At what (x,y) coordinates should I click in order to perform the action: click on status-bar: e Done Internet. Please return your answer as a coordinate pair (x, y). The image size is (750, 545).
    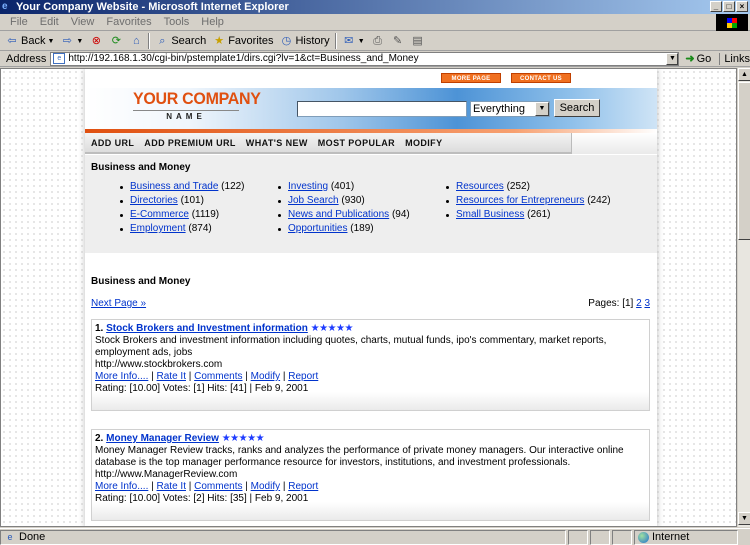
    Looking at the image, I should click on (375, 536).